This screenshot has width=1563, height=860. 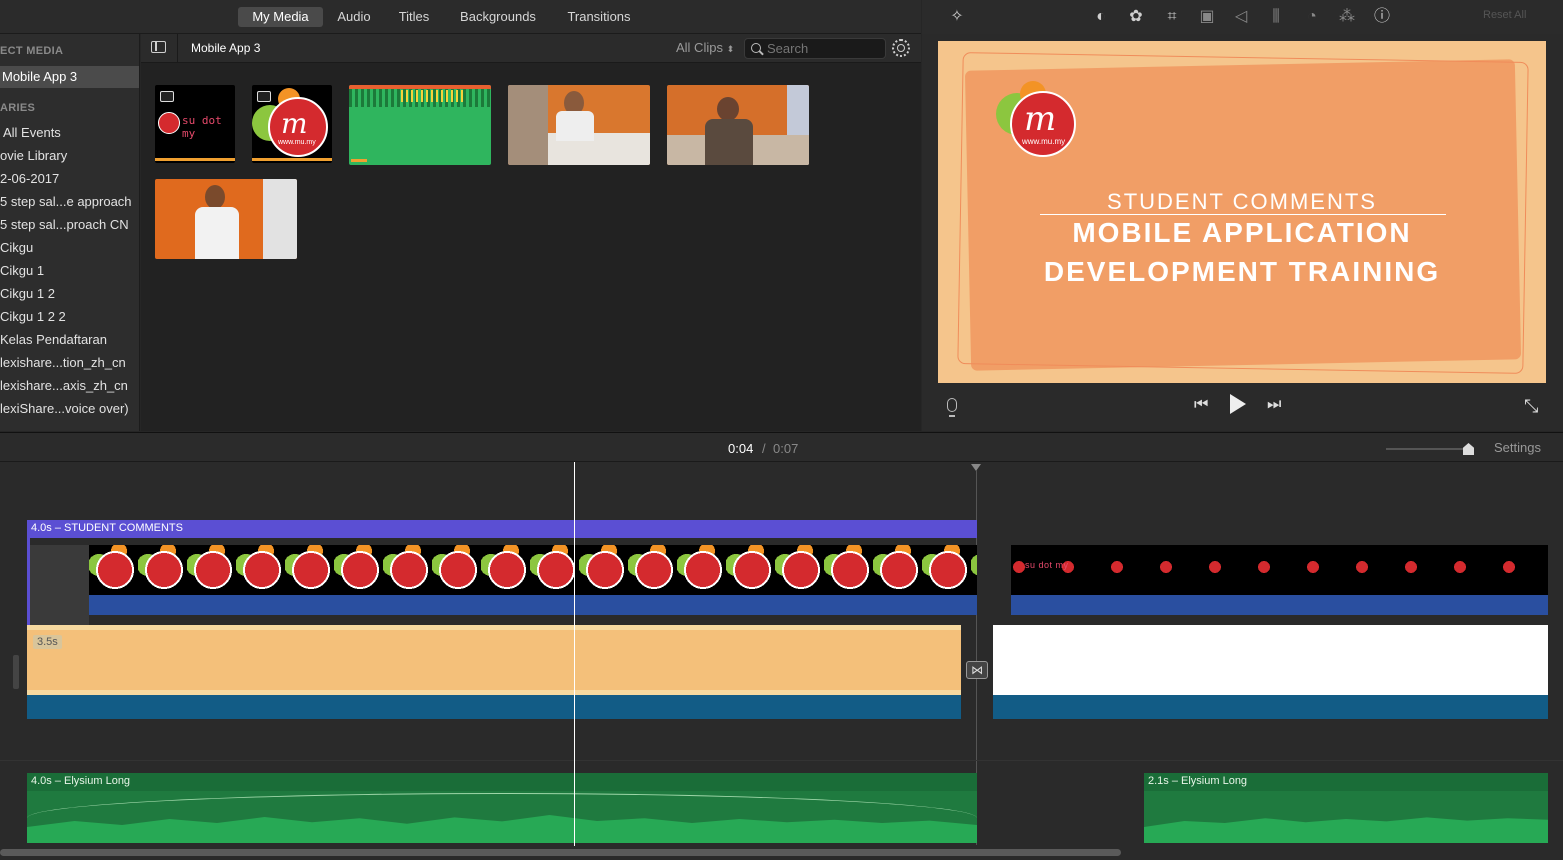 What do you see at coordinates (699, 47) in the screenshot?
I see `clip-filter-label: All Clips` at bounding box center [699, 47].